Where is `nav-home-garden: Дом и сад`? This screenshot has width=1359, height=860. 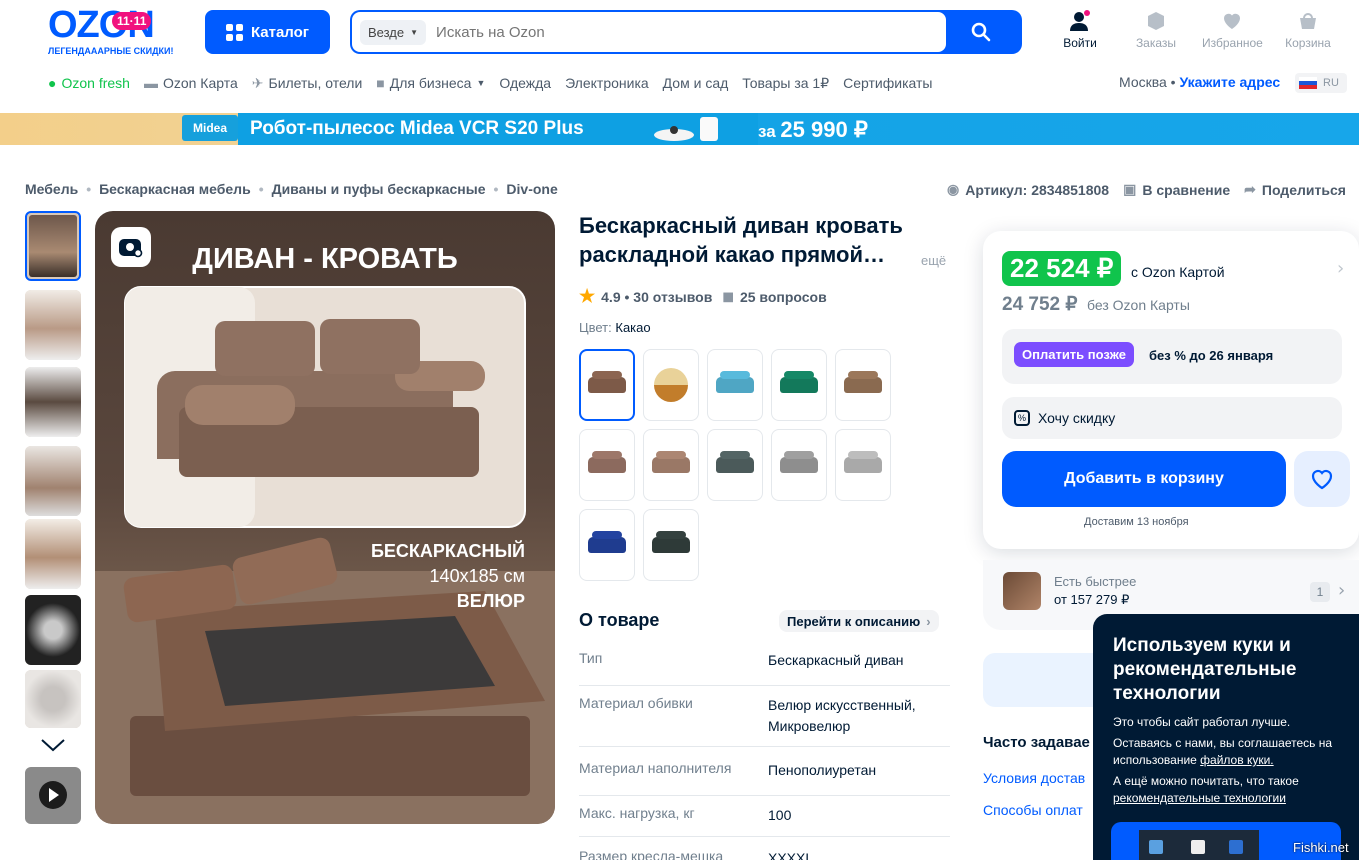
nav-home-garden: Дом и сад is located at coordinates (696, 83).